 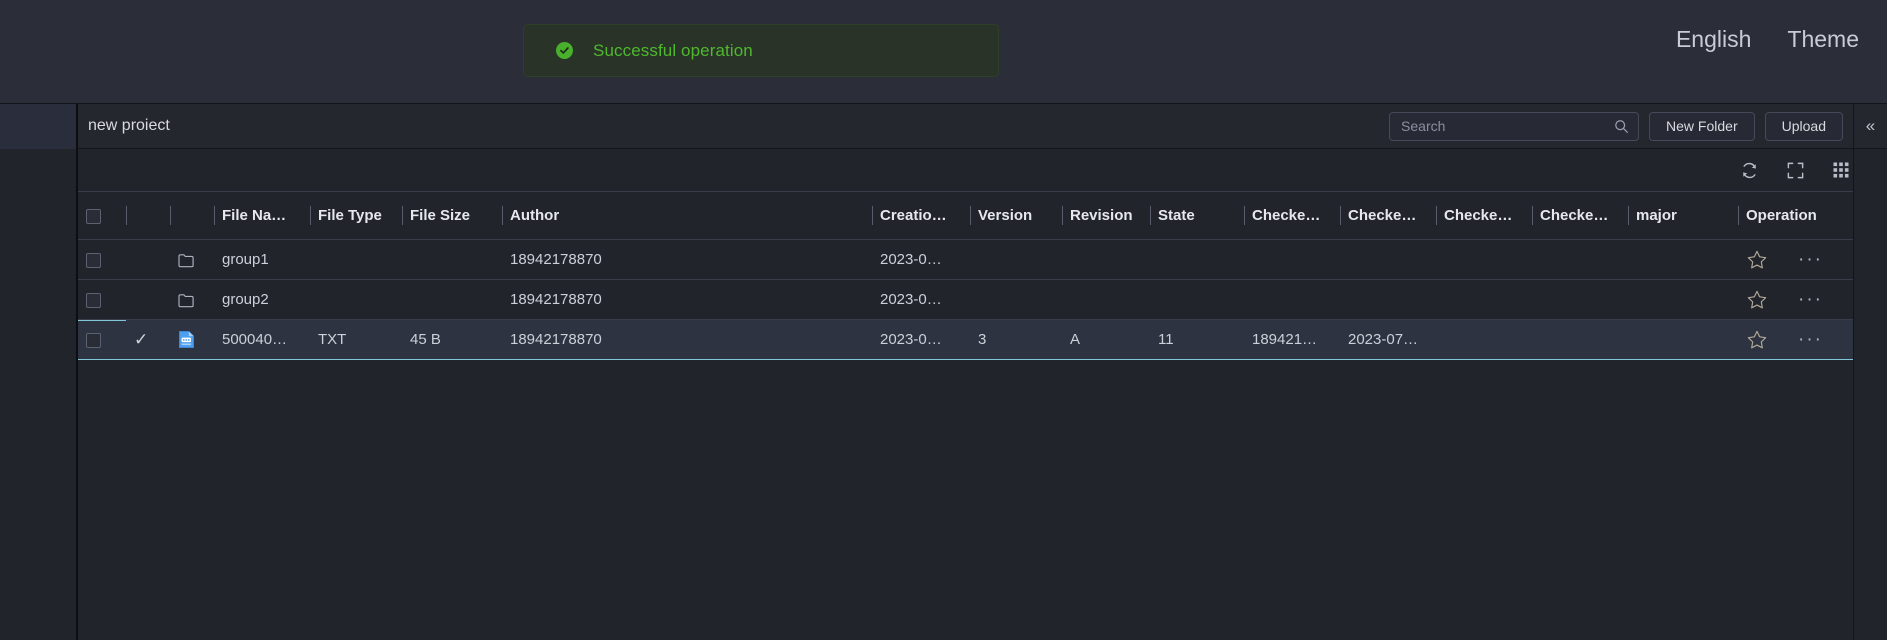 I want to click on column-header-filesize: File Size, so click(x=452, y=215).